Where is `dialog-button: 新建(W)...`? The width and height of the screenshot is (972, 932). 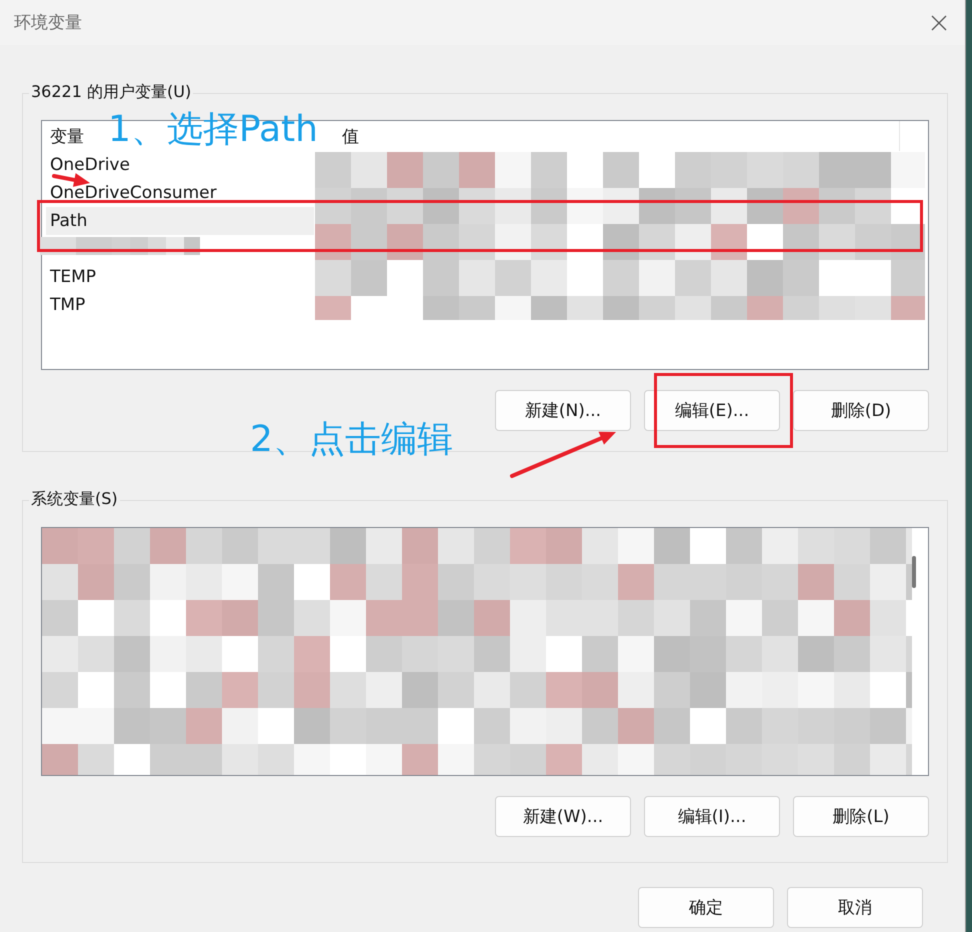 dialog-button: 新建(W)... is located at coordinates (563, 816).